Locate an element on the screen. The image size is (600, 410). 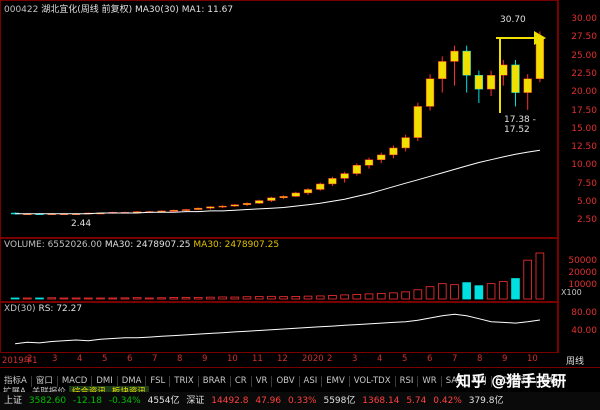
month-label: 12 is located at coordinates (282, 359).